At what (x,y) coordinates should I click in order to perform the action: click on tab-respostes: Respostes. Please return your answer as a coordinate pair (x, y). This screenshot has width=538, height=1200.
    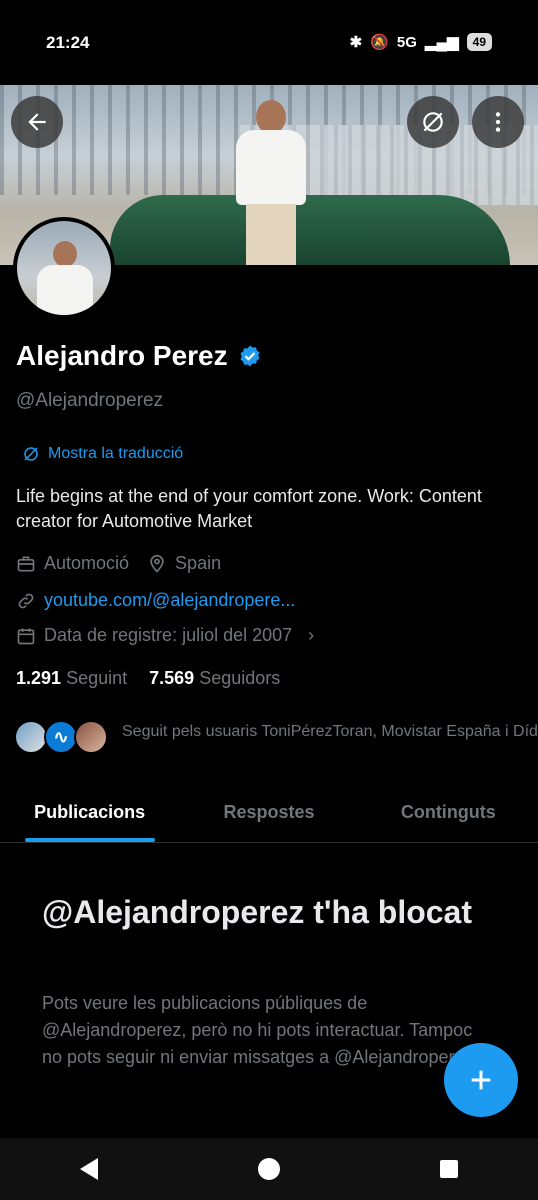
    Looking at the image, I should click on (268, 816).